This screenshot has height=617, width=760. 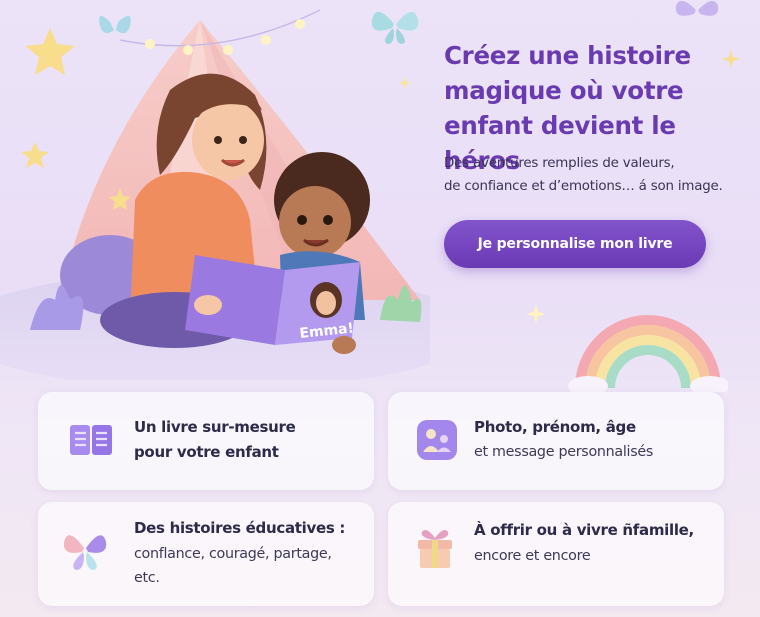 What do you see at coordinates (240, 528) in the screenshot?
I see `feature-title: Des histoires éducatives :` at bounding box center [240, 528].